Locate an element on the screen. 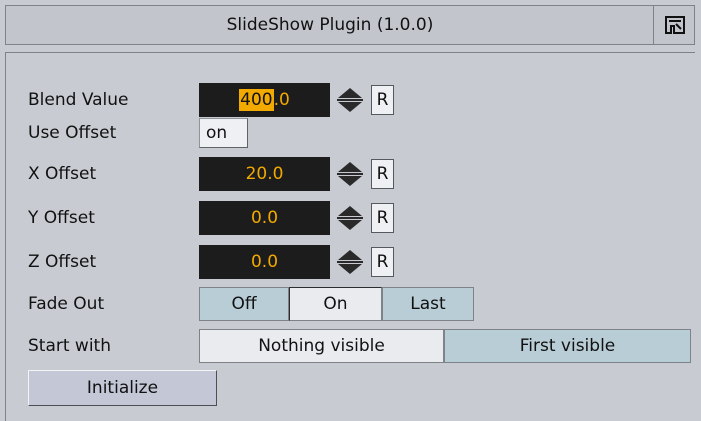  blend-value-input: 400.0 is located at coordinates (264, 100).